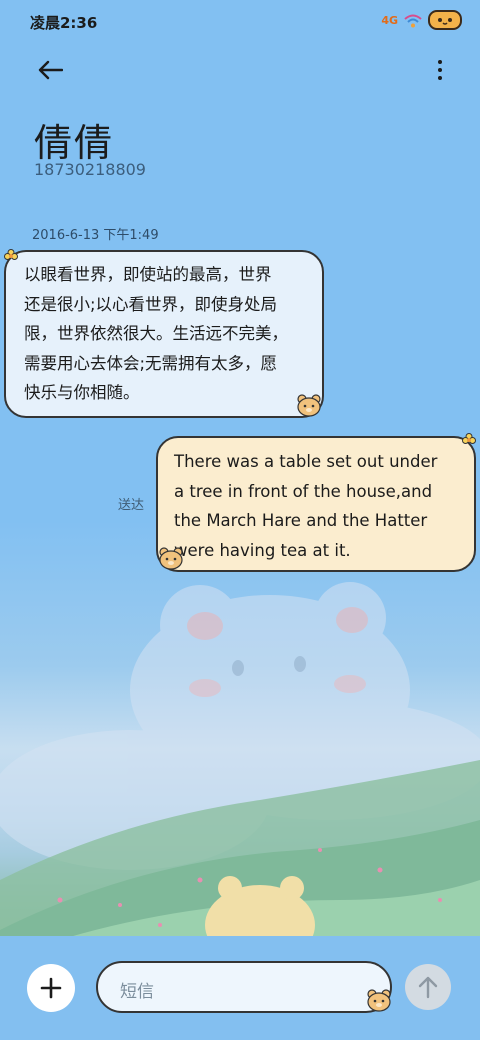  Describe the element at coordinates (82, 392) in the screenshot. I see `message-line: 快乐与你相随。` at that location.